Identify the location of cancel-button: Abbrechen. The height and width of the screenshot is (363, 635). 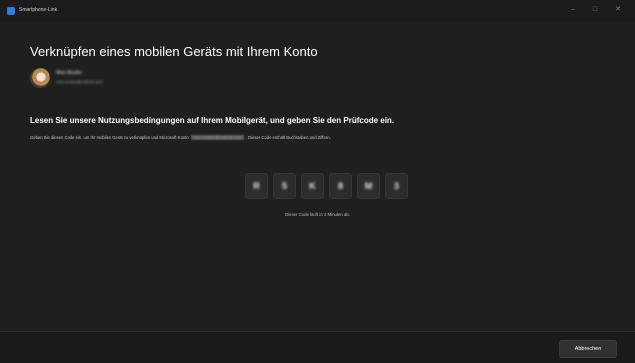
(588, 349).